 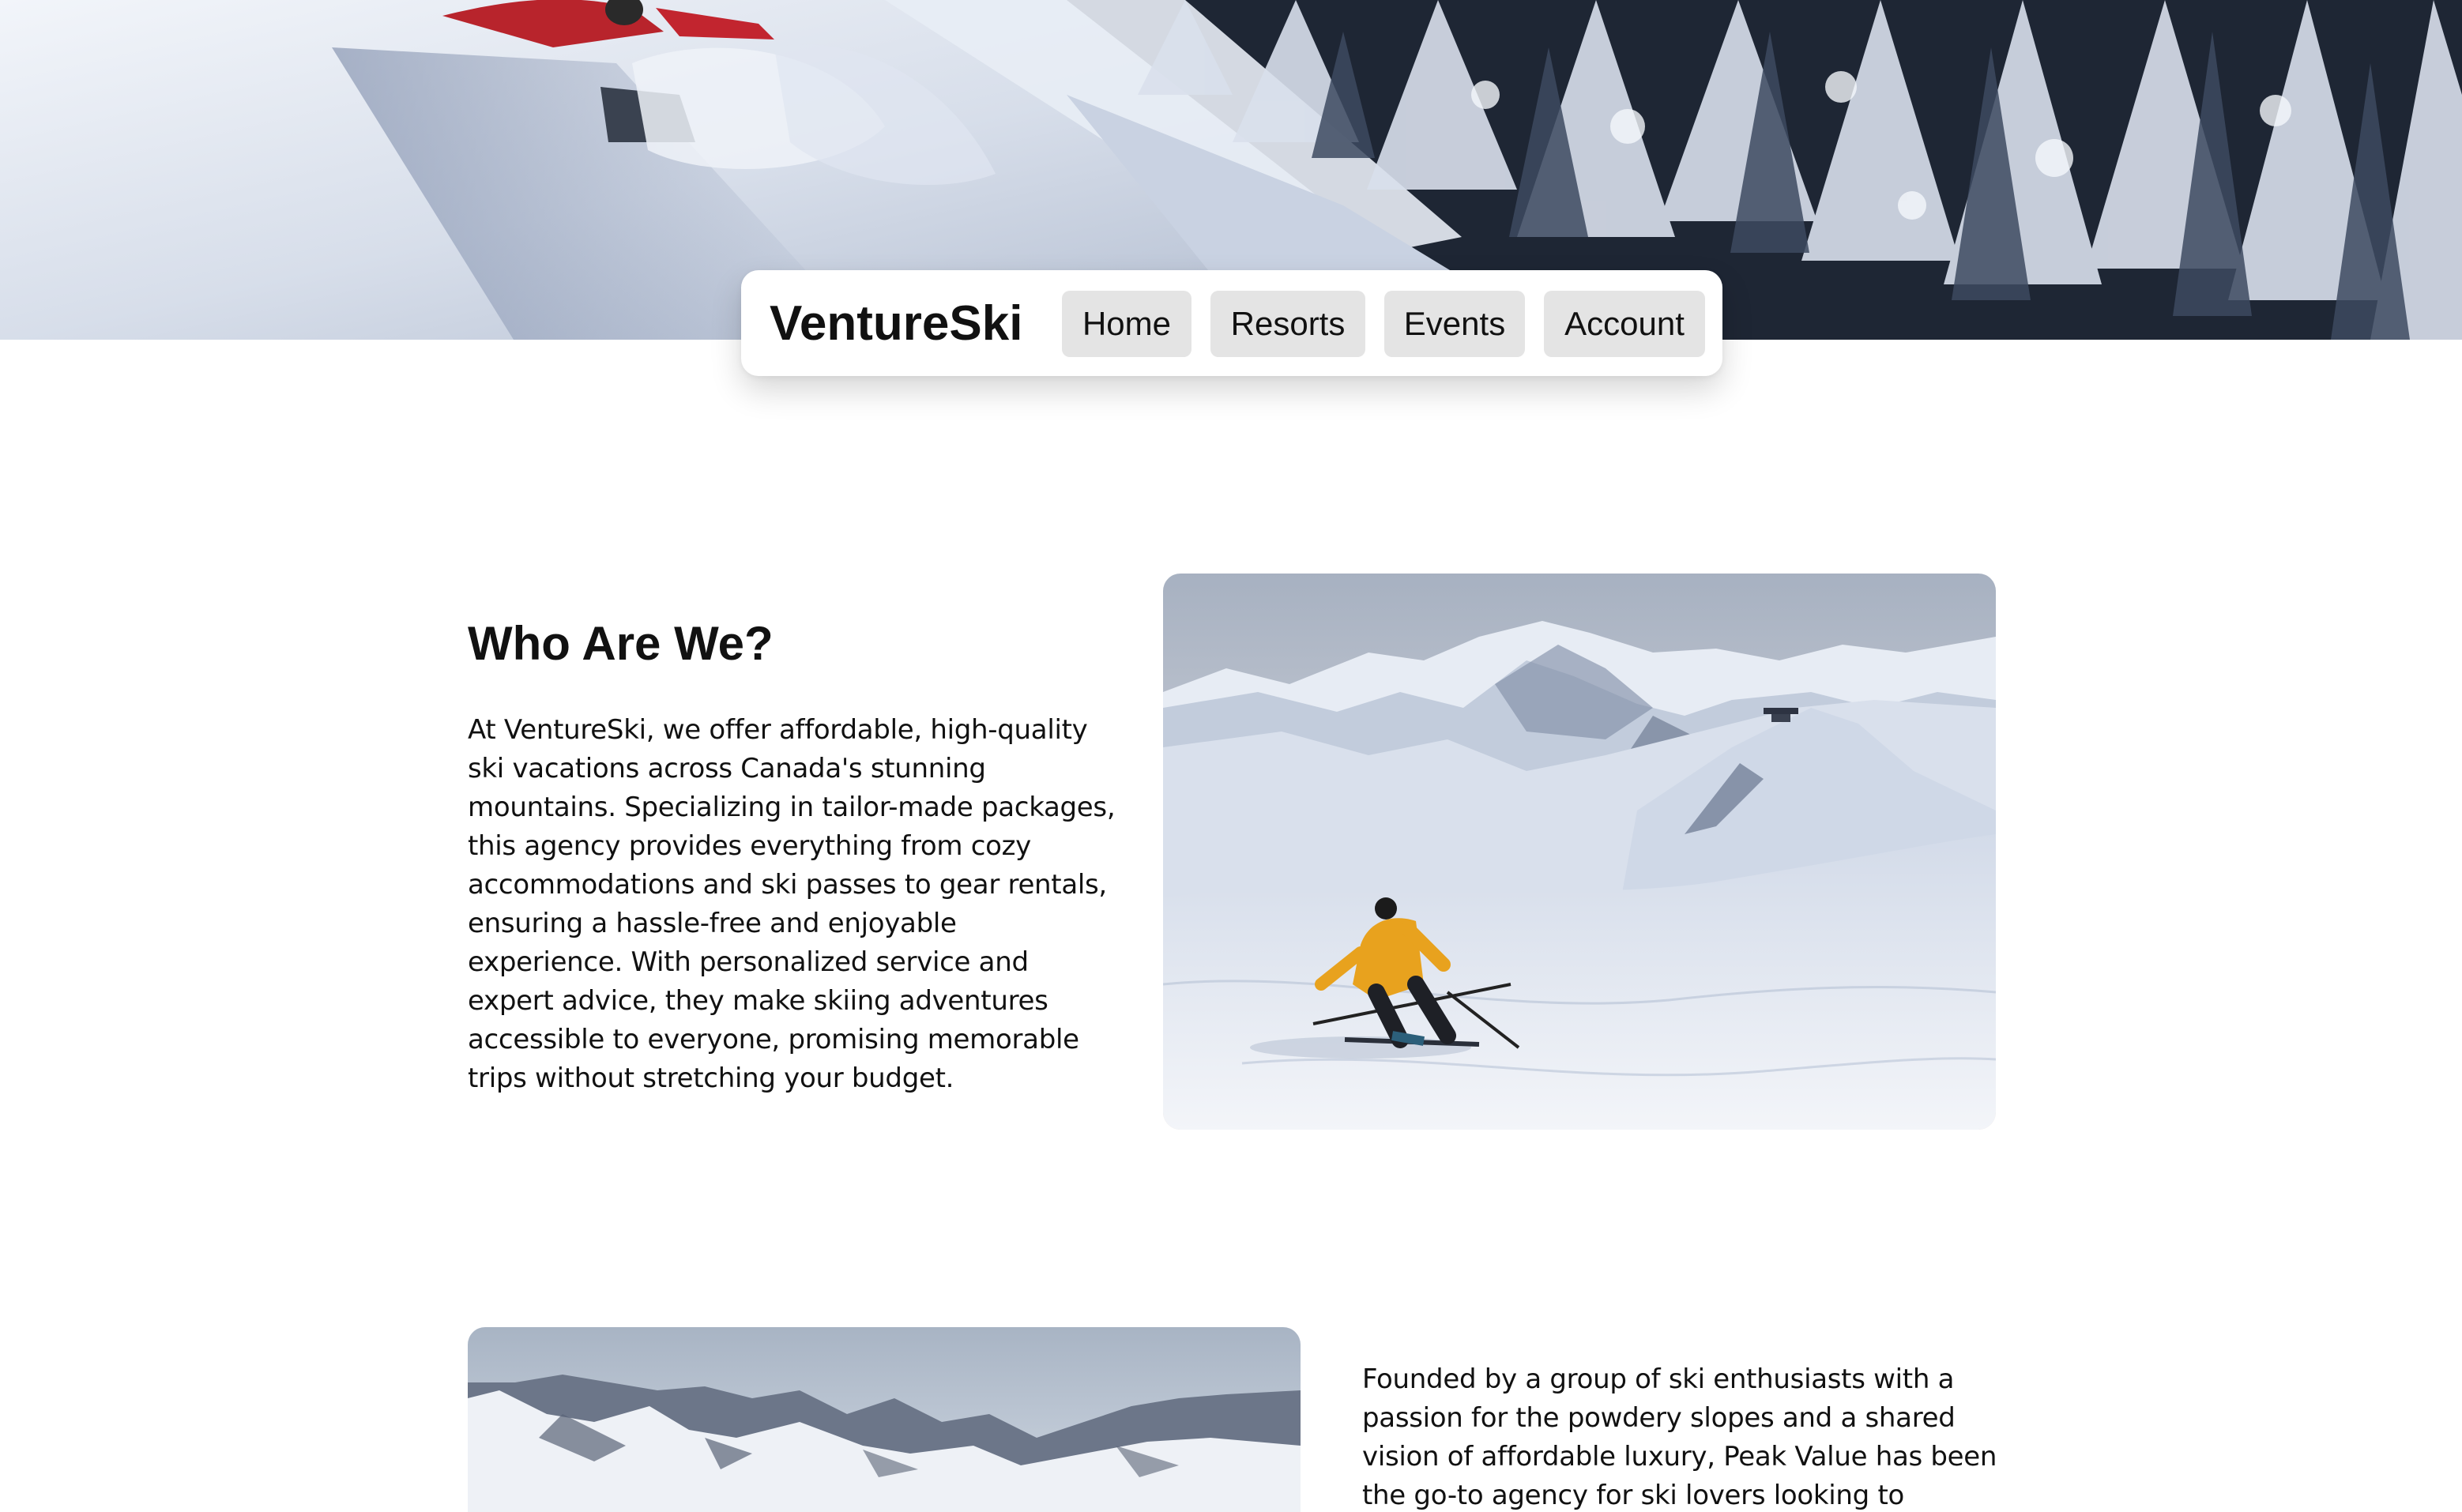 What do you see at coordinates (1624, 324) in the screenshot?
I see `nav-account-button: Account` at bounding box center [1624, 324].